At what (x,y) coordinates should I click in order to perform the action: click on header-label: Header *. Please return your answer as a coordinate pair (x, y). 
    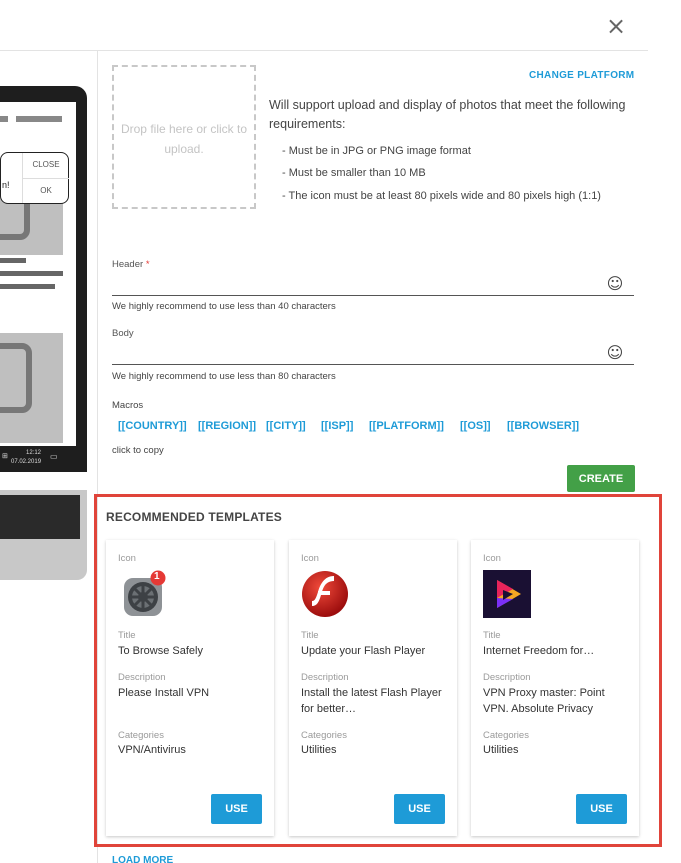
    Looking at the image, I should click on (131, 264).